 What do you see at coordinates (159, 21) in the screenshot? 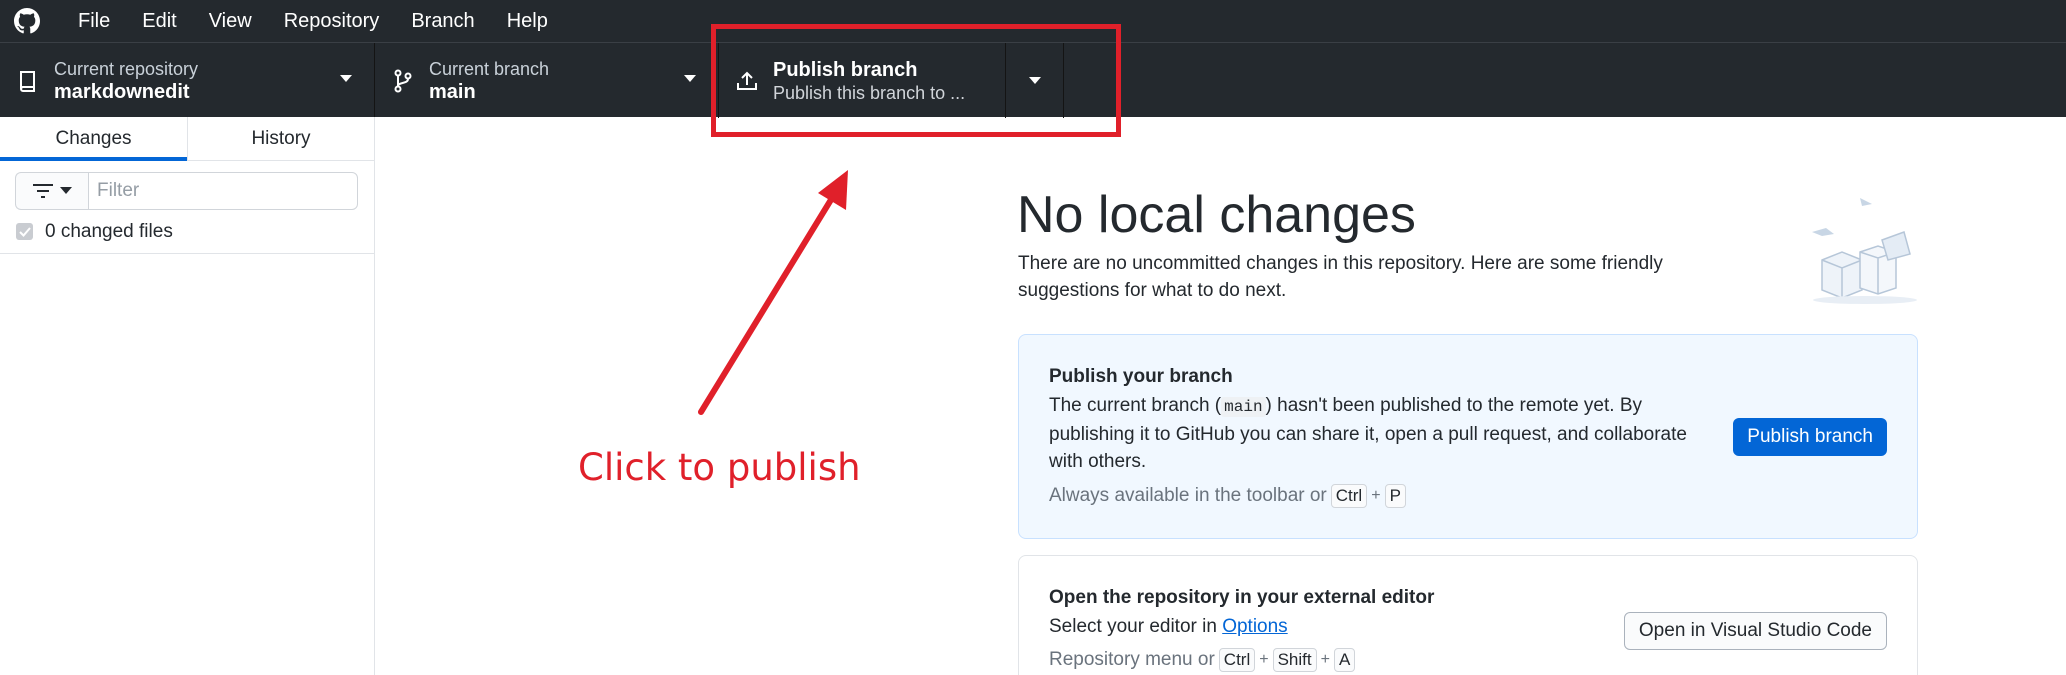
I see `menu-edit: Edit` at bounding box center [159, 21].